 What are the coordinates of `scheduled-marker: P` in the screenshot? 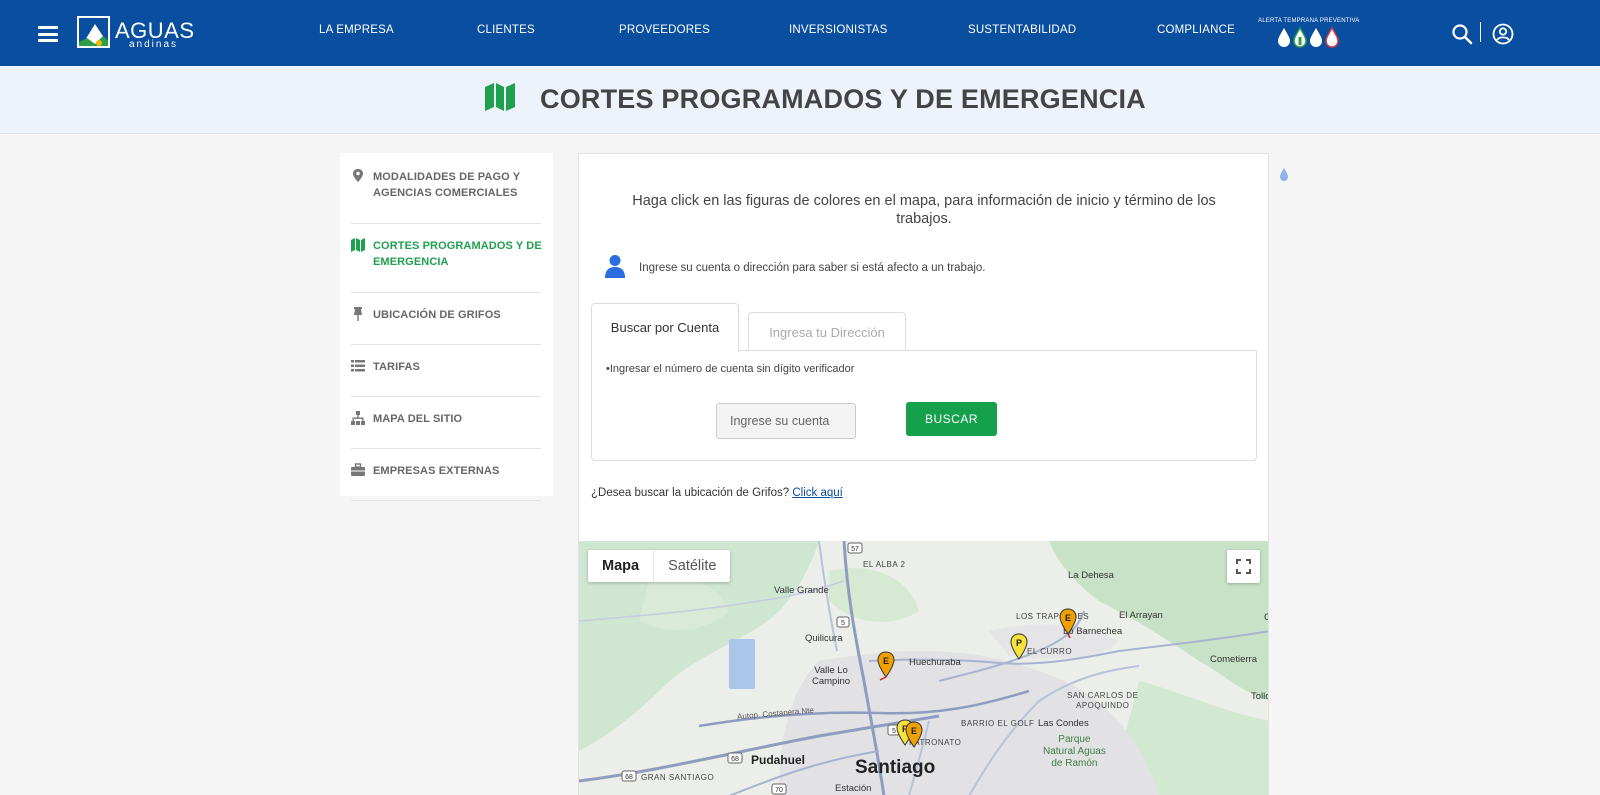 It's located at (1019, 648).